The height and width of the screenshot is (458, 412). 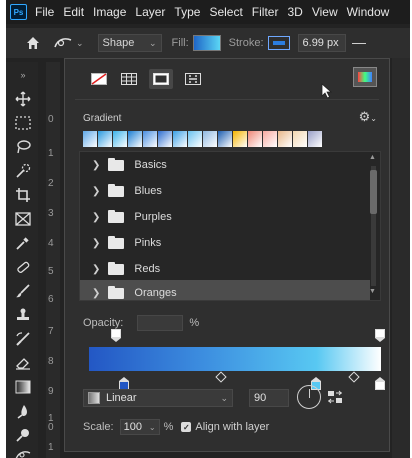 I want to click on eraser-tool-icon, so click(x=23, y=363).